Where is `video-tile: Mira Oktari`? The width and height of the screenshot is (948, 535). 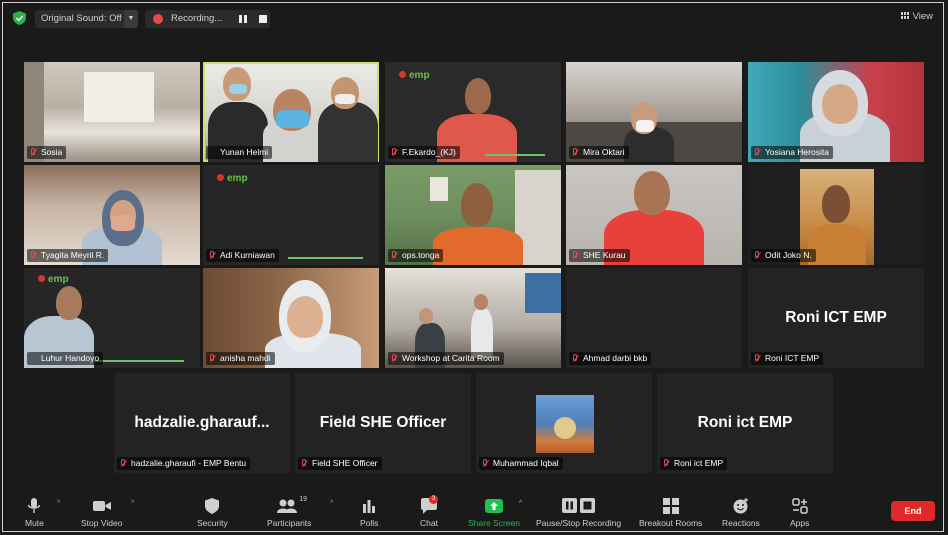 video-tile: Mira Oktari is located at coordinates (654, 112).